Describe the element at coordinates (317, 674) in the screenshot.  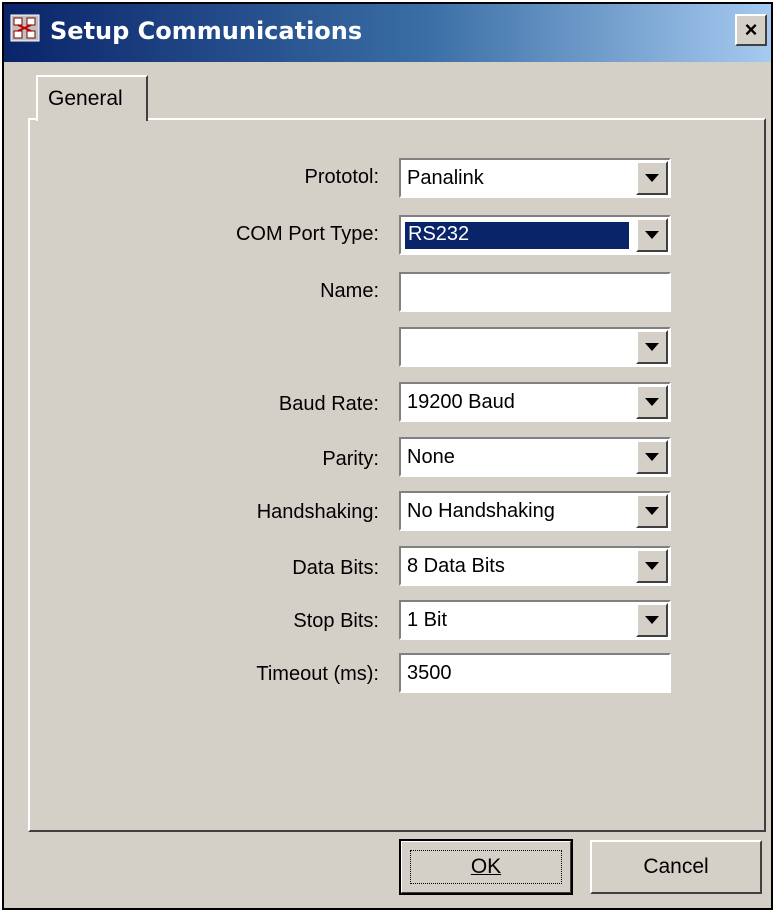
I see `timeout-label: Timeout (ms):` at that location.